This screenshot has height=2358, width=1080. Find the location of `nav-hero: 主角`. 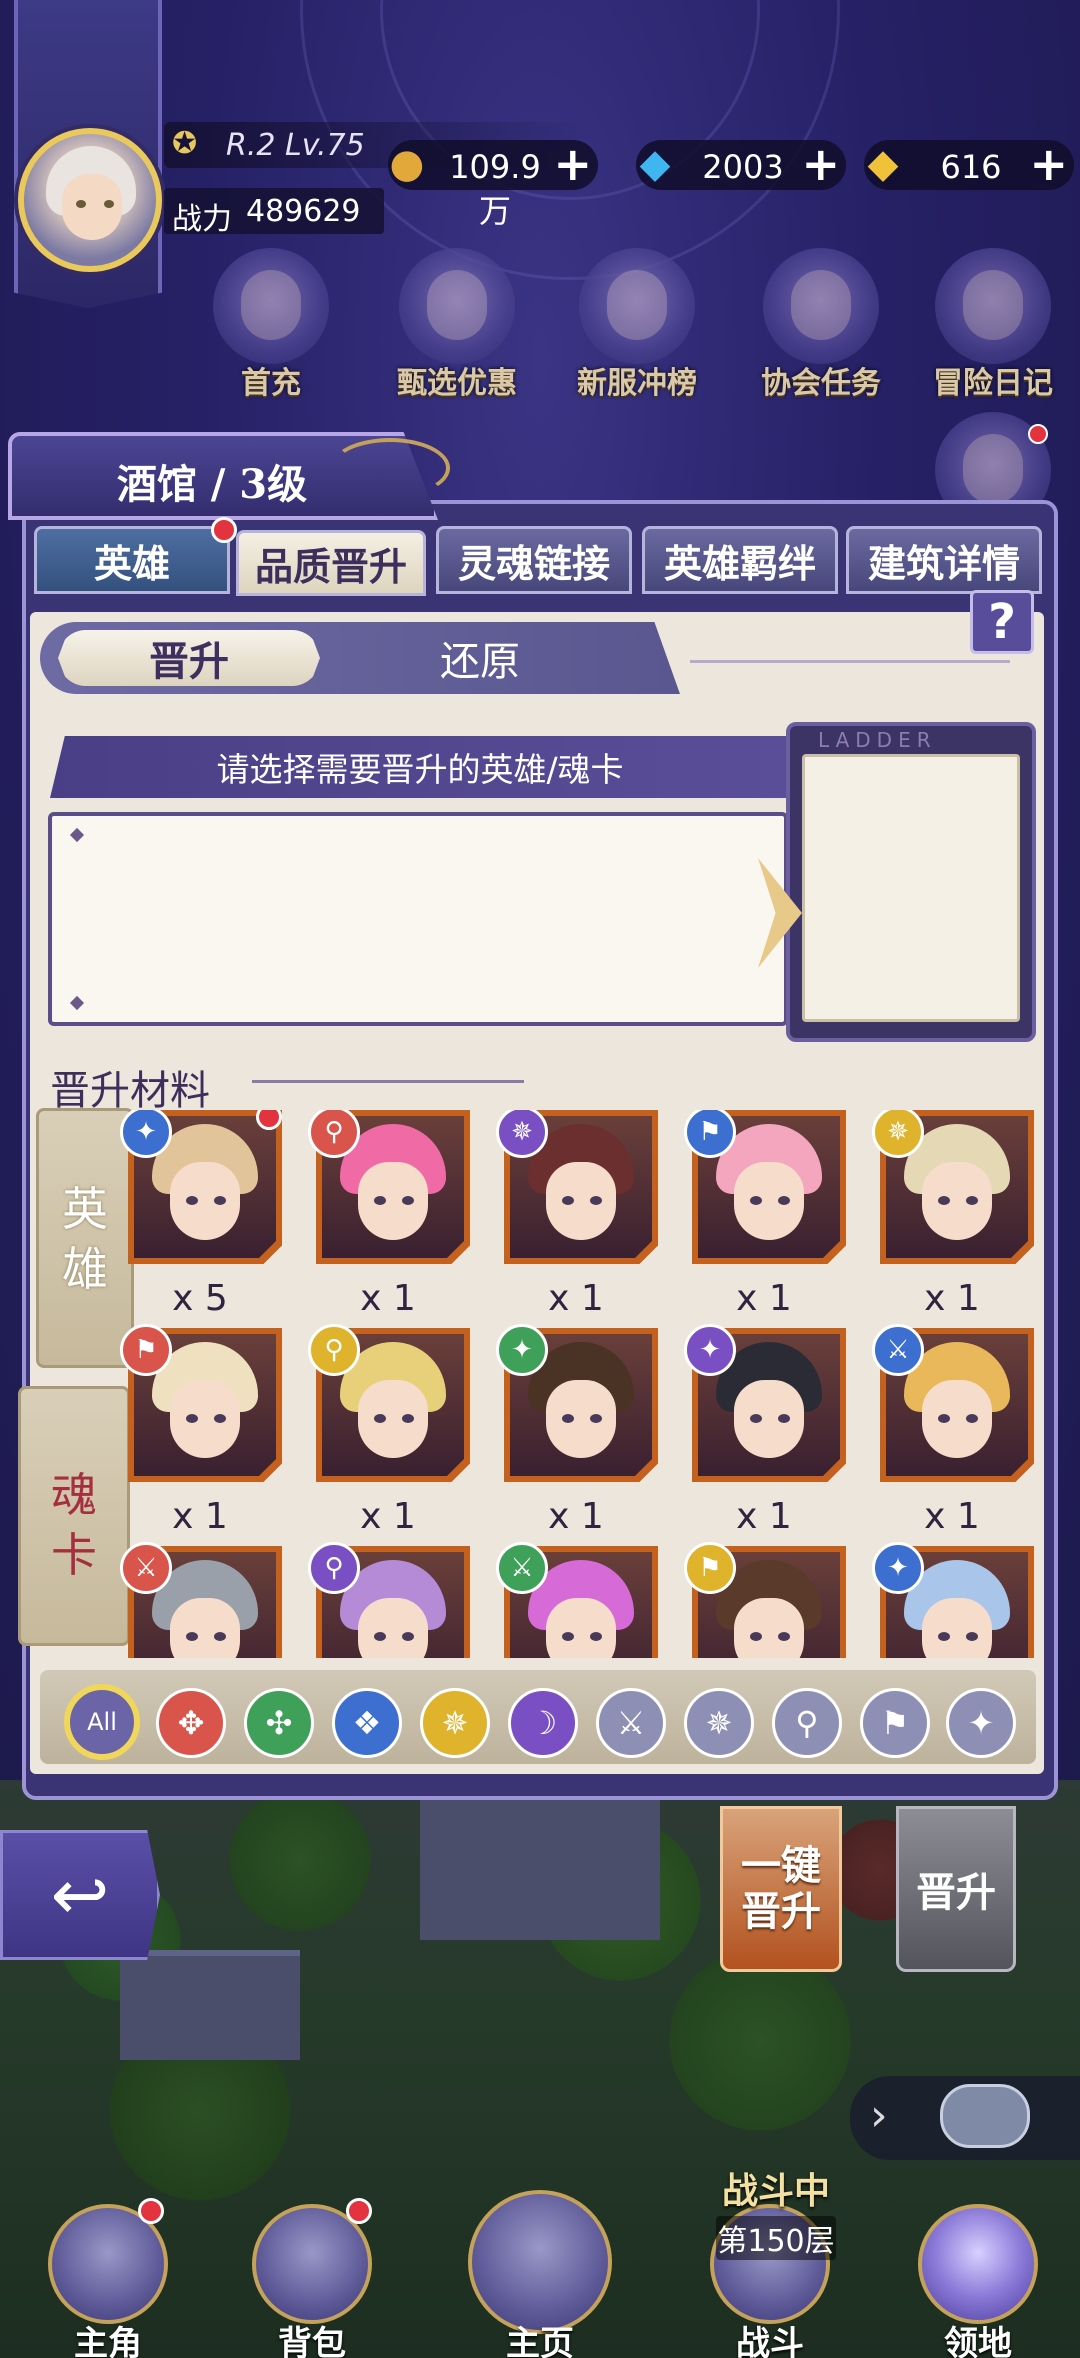

nav-hero: 主角 is located at coordinates (108, 2274).